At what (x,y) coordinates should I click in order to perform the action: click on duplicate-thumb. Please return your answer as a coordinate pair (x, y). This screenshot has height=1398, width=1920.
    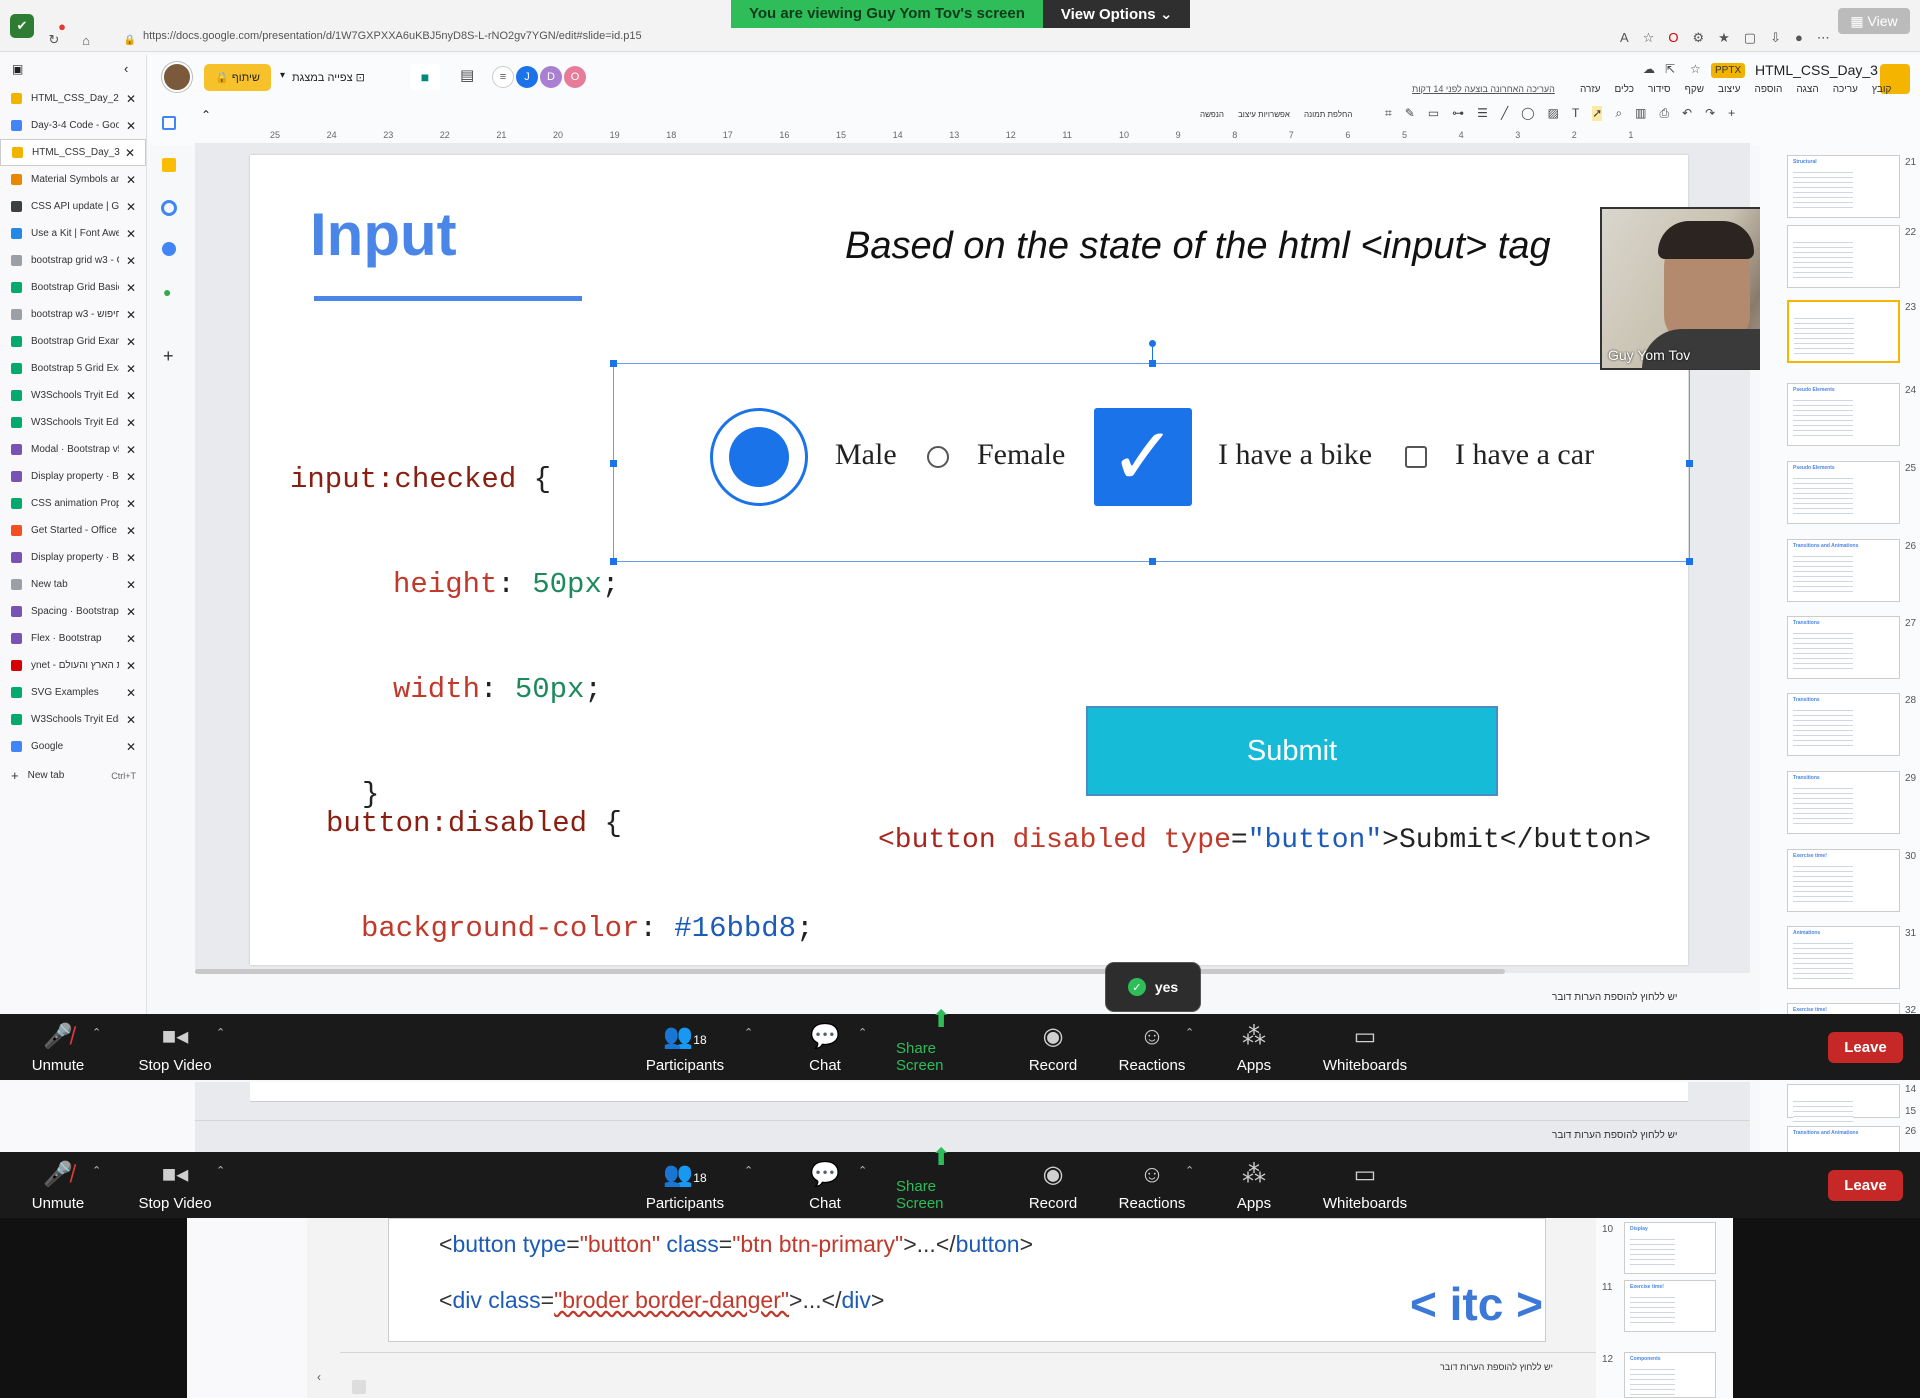
    Looking at the image, I should click on (1843, 1110).